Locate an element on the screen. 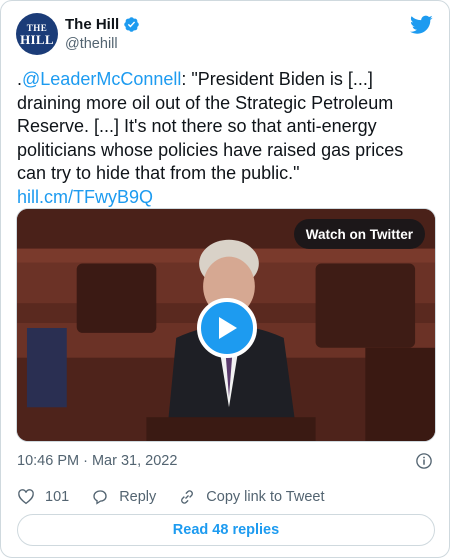 The image size is (450, 558). account-handle: @thehill is located at coordinates (91, 44).